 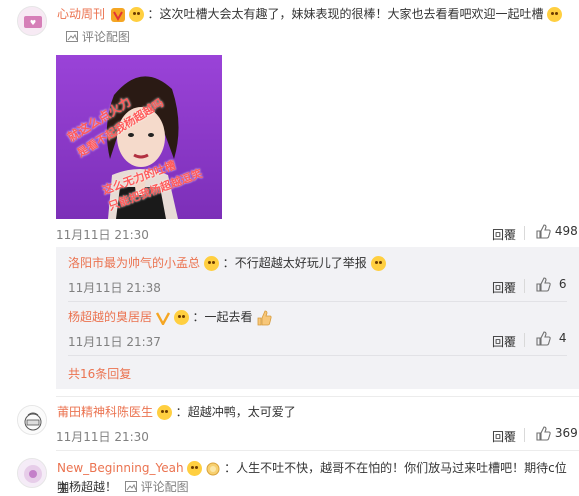 I want to click on avatar: ♥, so click(x=32, y=21).